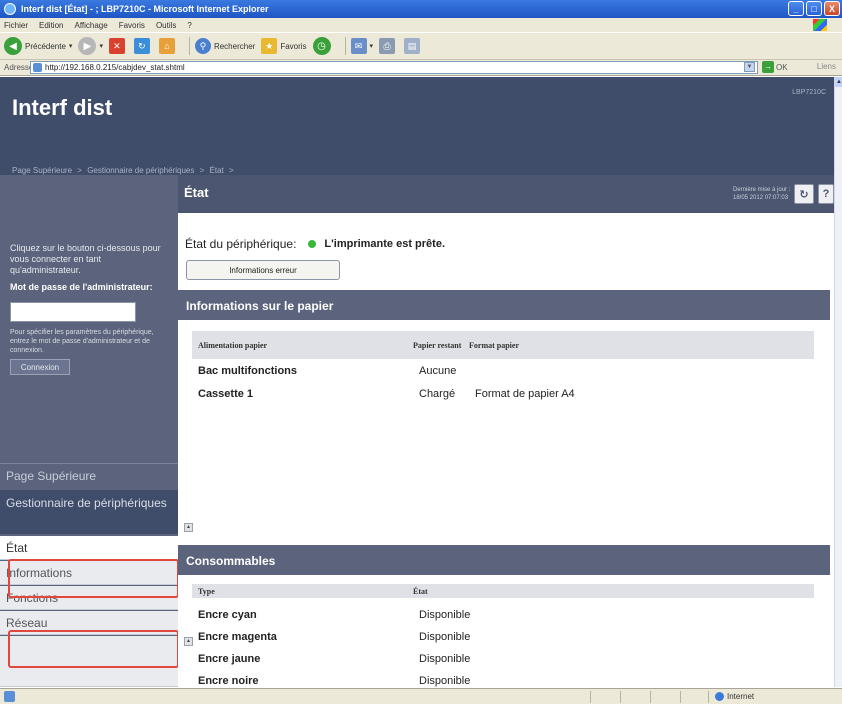 The height and width of the screenshot is (704, 842). What do you see at coordinates (362, 46) in the screenshot?
I see `mail-button: ✉ ▾` at bounding box center [362, 46].